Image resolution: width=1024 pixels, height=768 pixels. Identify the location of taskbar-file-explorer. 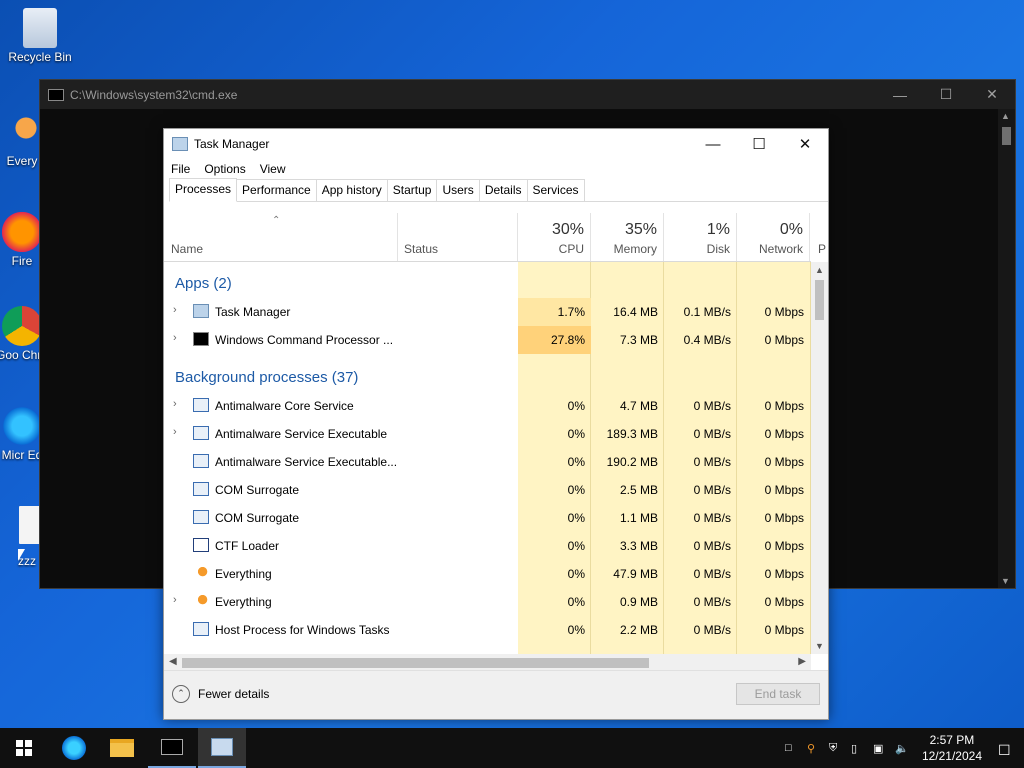
(122, 748).